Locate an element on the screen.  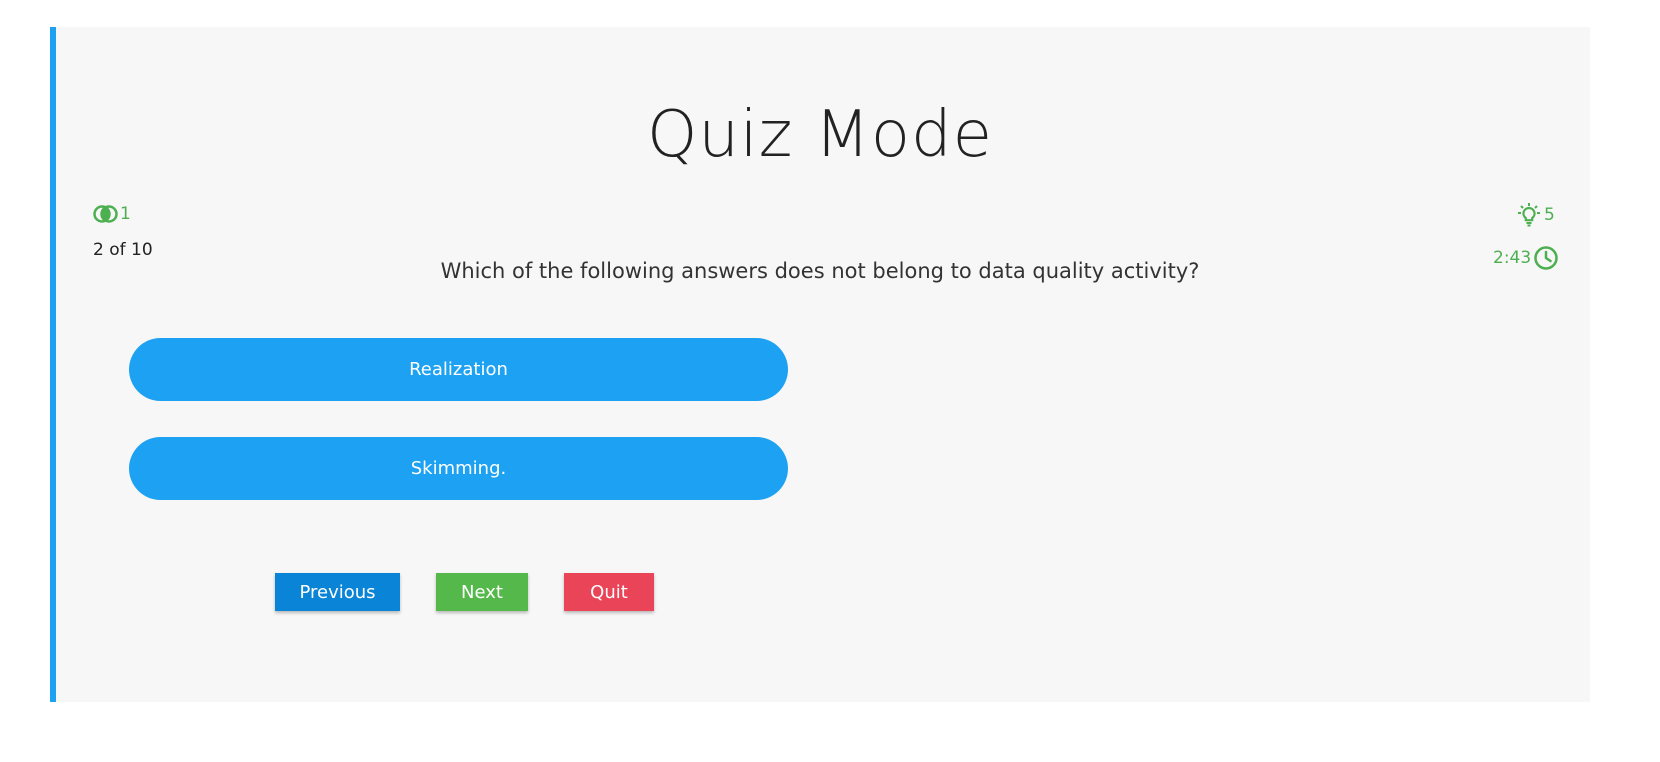
question-counter: 2 of 10 is located at coordinates (123, 250).